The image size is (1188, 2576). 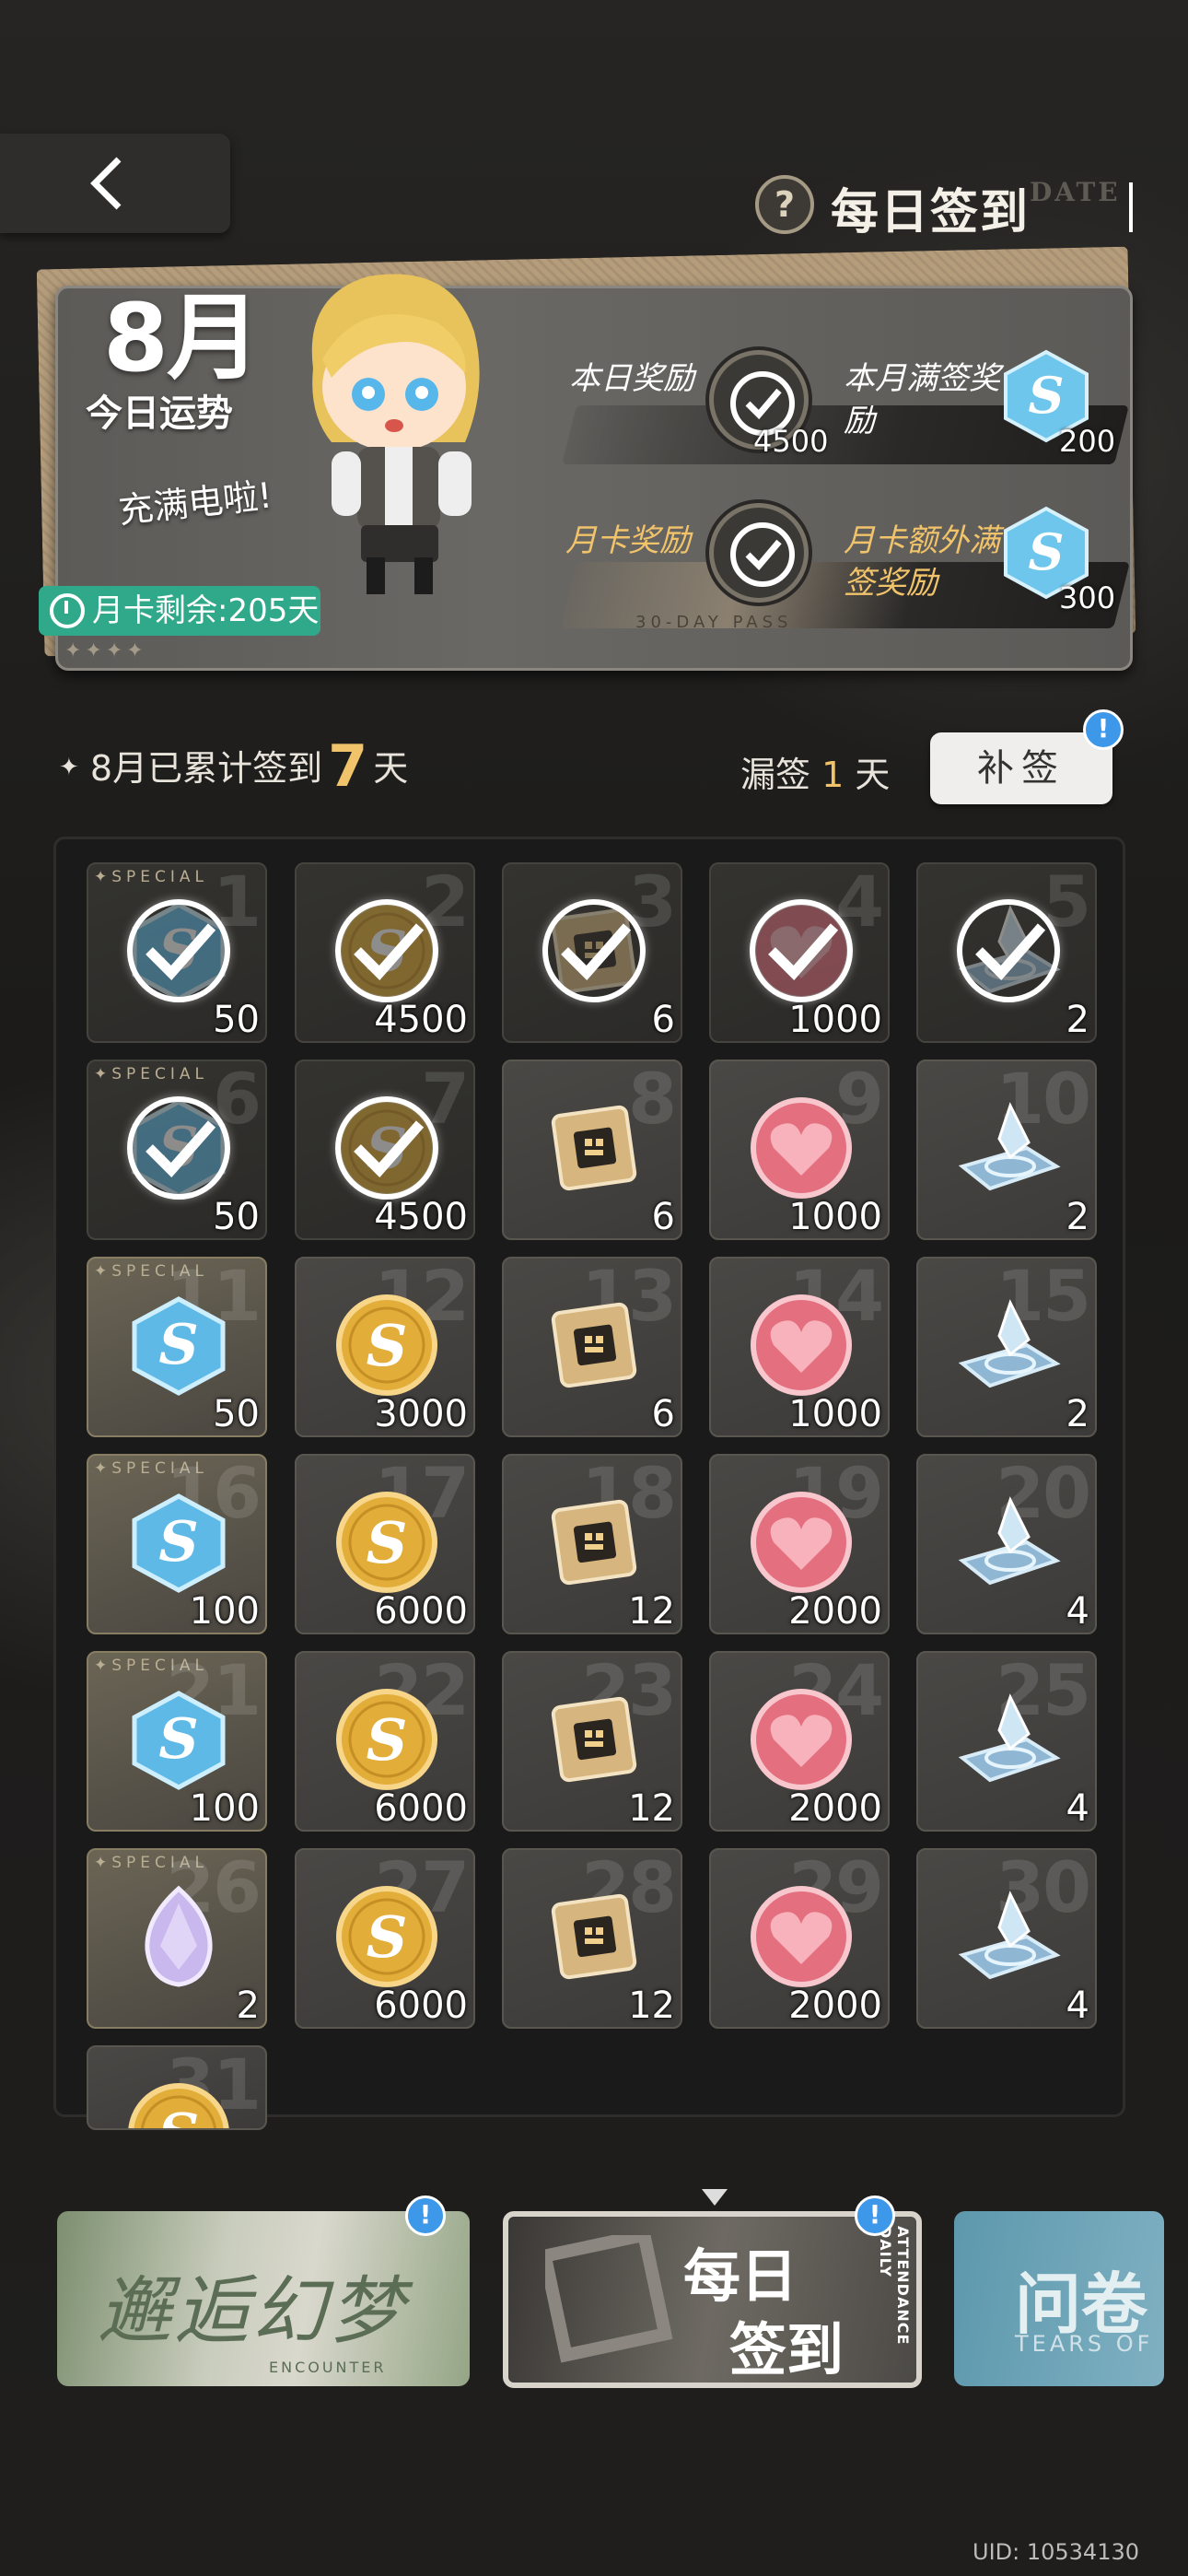 What do you see at coordinates (931, 212) in the screenshot?
I see `page-title: 每日签到` at bounding box center [931, 212].